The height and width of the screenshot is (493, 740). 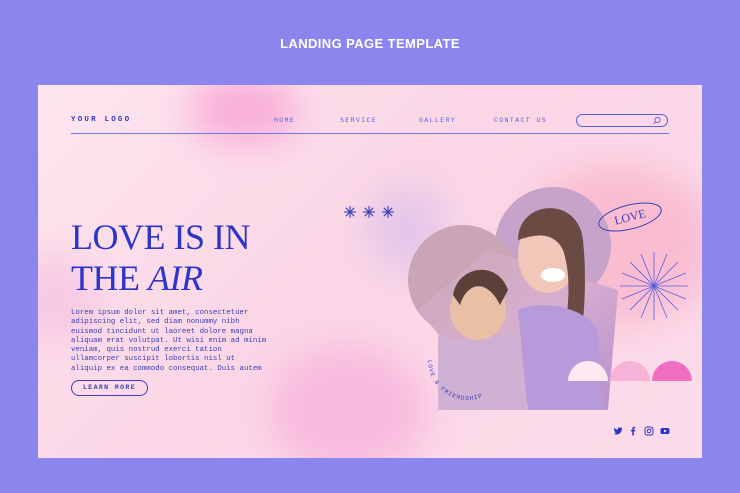 I want to click on facebook-icon, so click(x=633, y=431).